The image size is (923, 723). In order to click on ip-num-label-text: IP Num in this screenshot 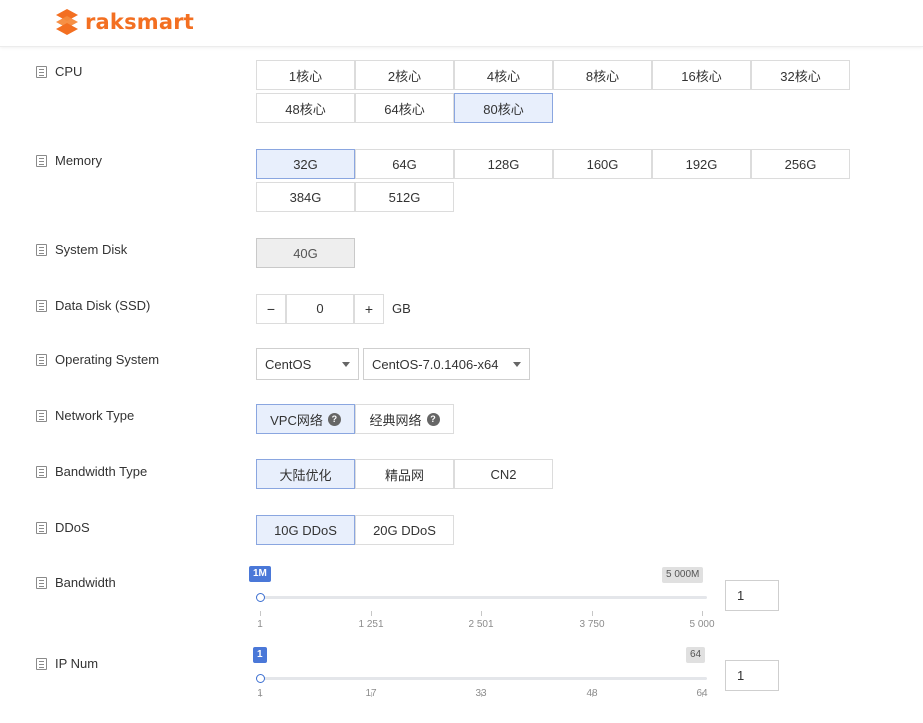, I will do `click(77, 663)`.